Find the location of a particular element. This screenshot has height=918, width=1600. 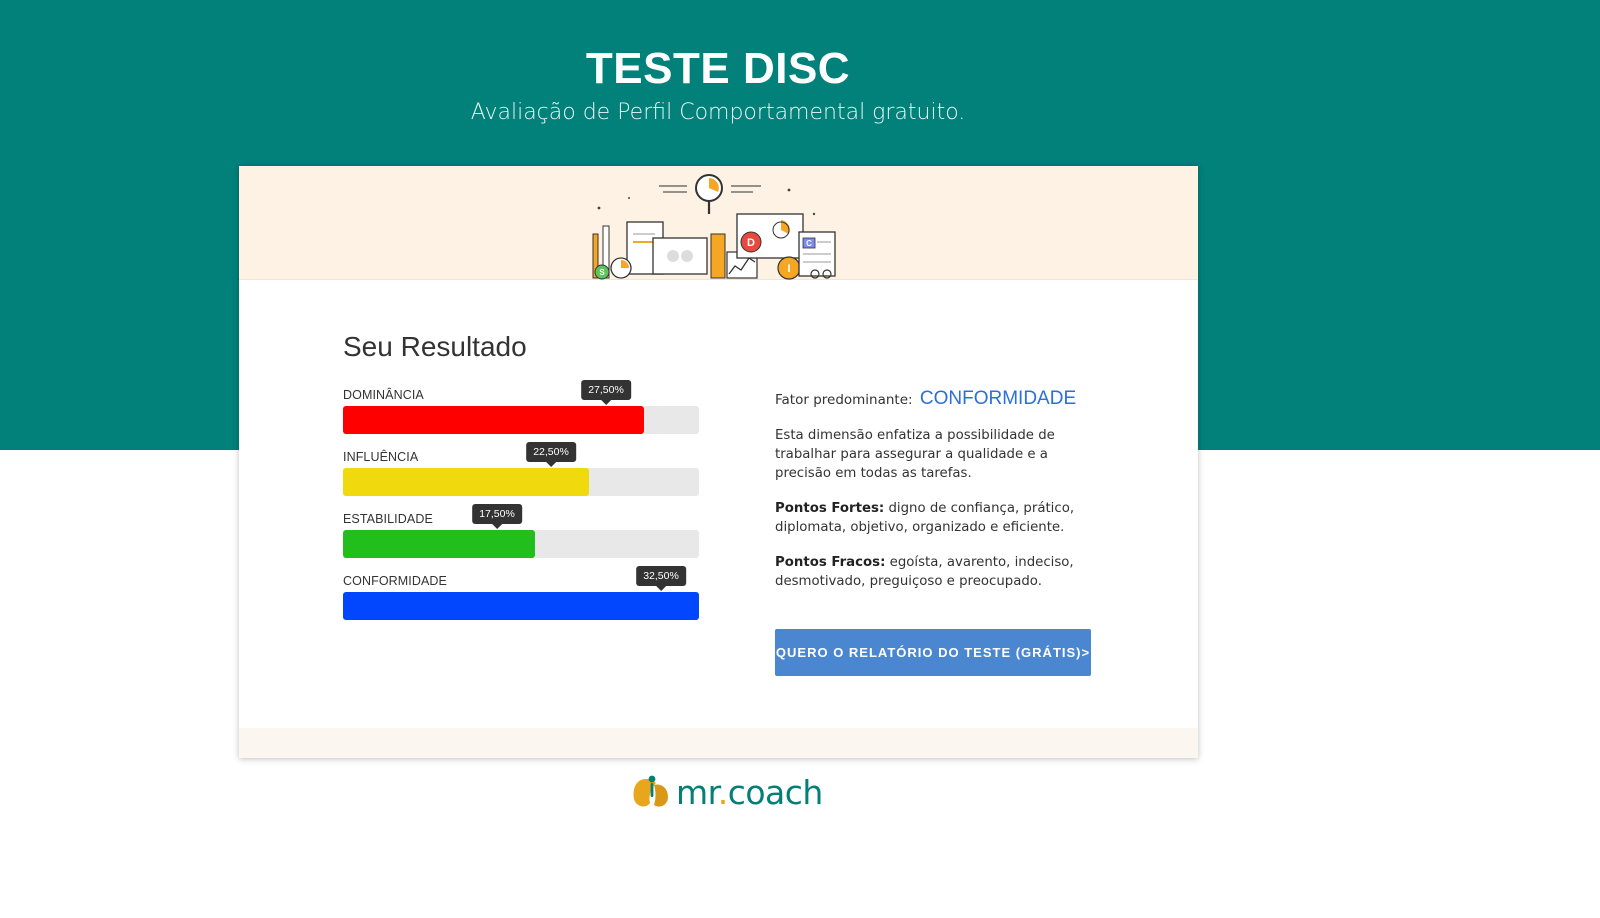

bar-conformidade: CONFORMIDADE 32,50% is located at coordinates (521, 593).